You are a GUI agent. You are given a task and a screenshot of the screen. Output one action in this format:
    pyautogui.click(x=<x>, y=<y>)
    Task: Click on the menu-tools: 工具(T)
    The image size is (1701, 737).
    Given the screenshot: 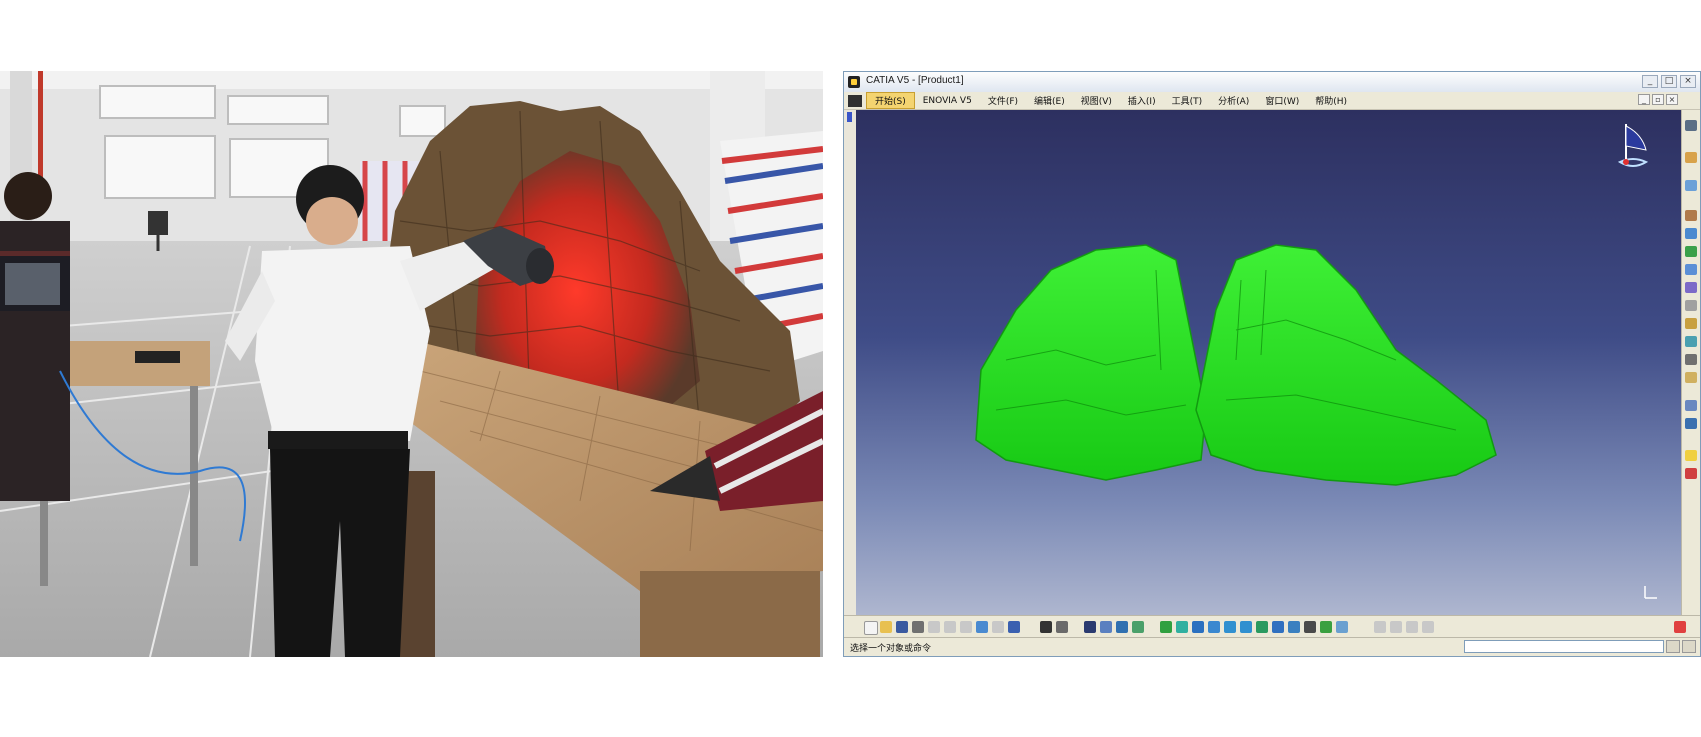 What is the action you would take?
    pyautogui.click(x=1187, y=100)
    